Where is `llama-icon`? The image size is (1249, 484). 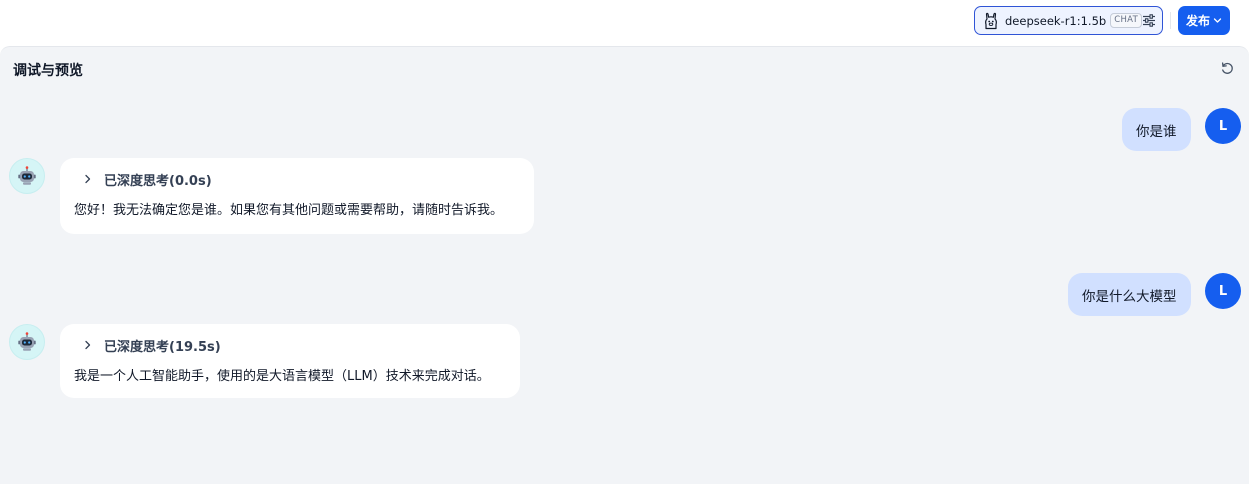 llama-icon is located at coordinates (991, 21).